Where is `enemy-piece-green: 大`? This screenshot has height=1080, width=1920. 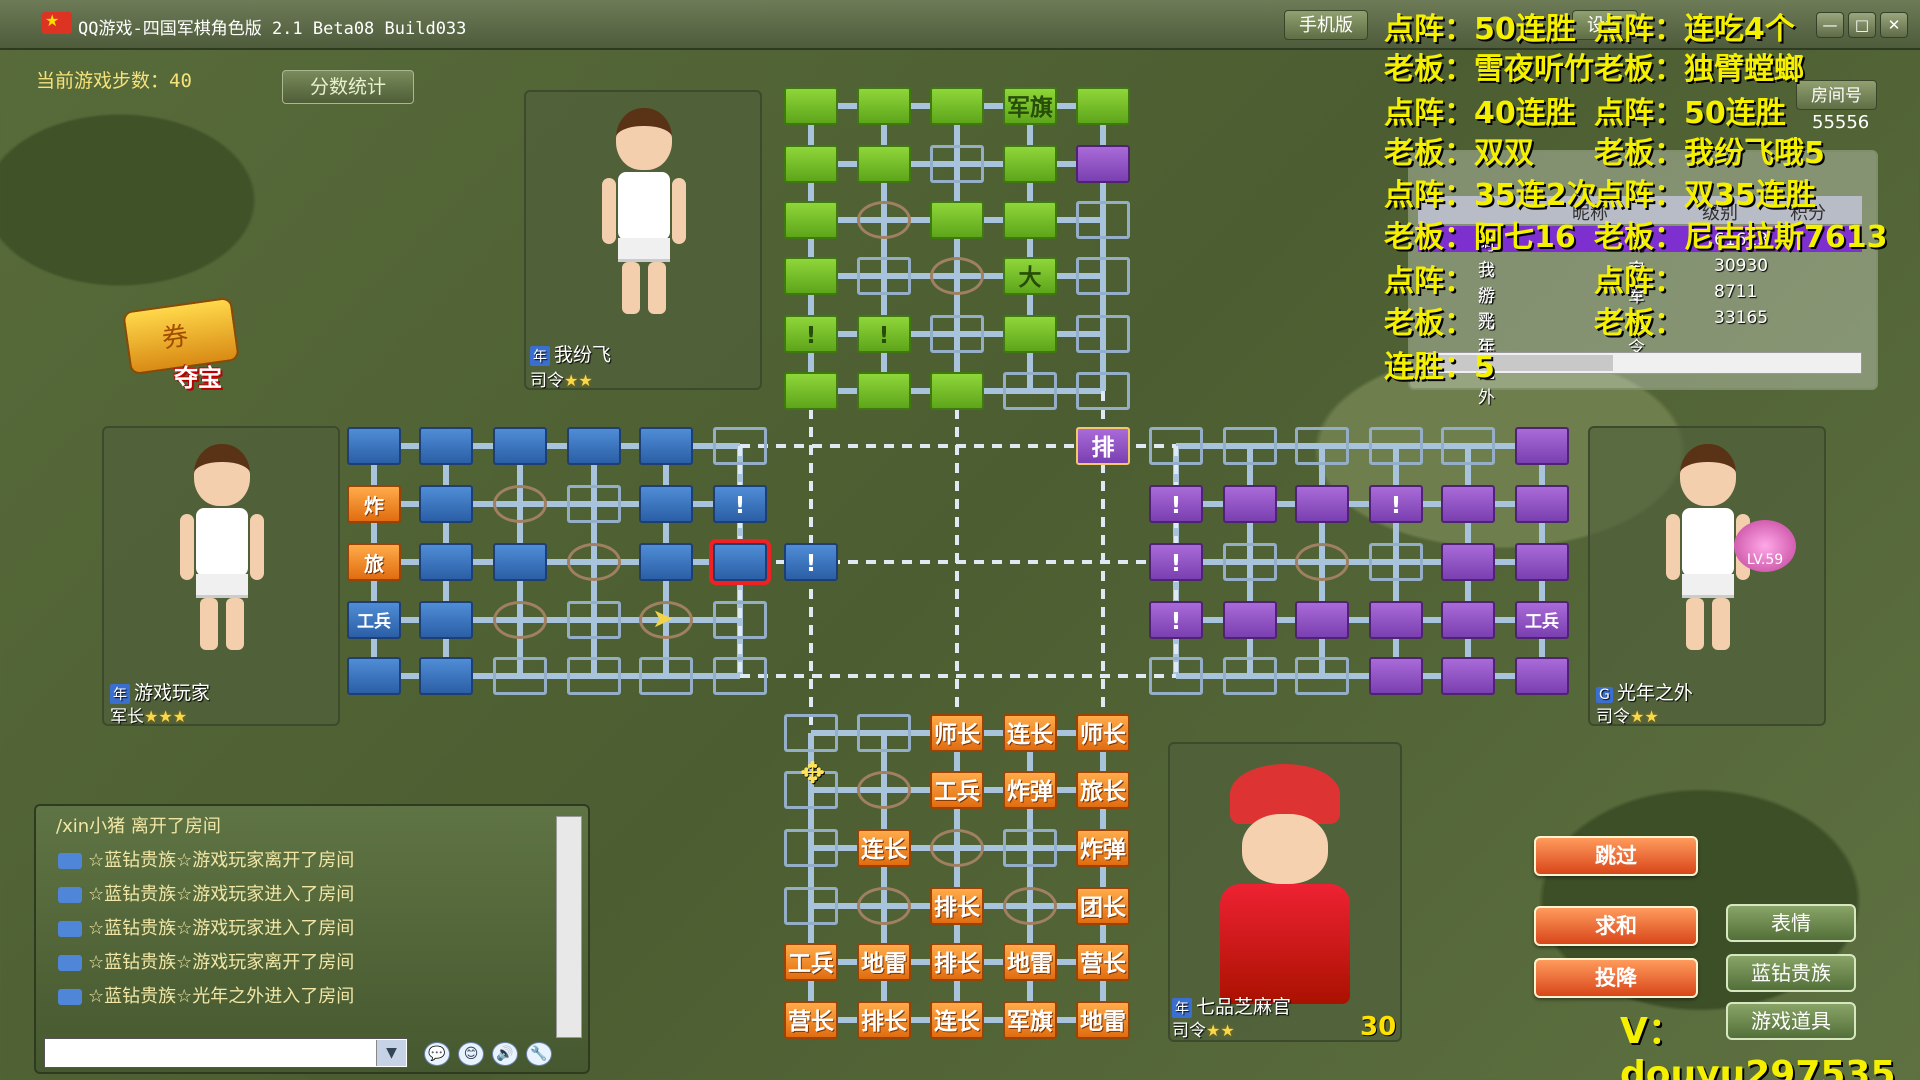 enemy-piece-green: 大 is located at coordinates (1030, 276).